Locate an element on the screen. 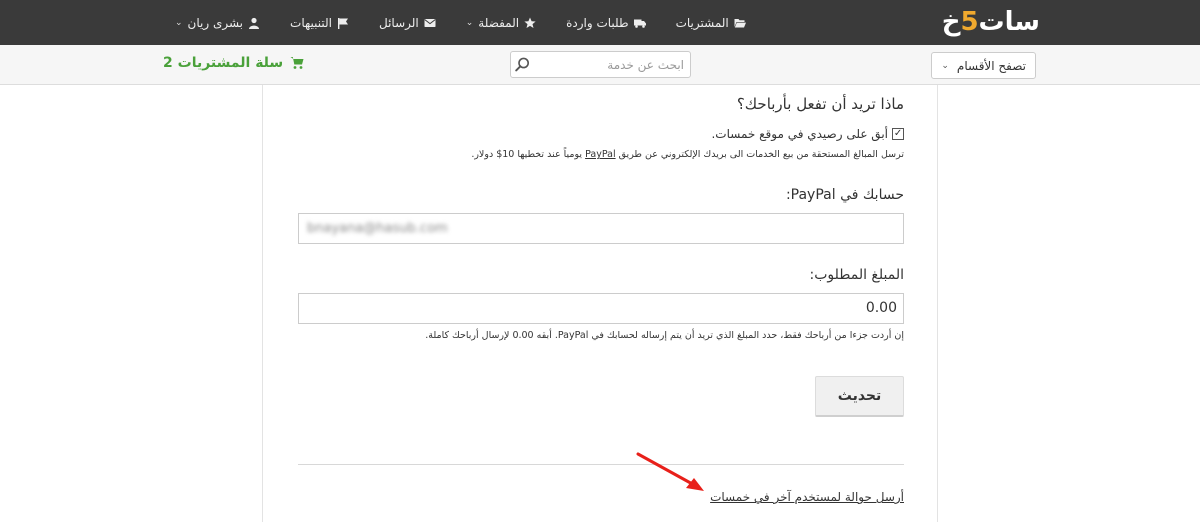  amount-field: 0.00 is located at coordinates (601, 308).